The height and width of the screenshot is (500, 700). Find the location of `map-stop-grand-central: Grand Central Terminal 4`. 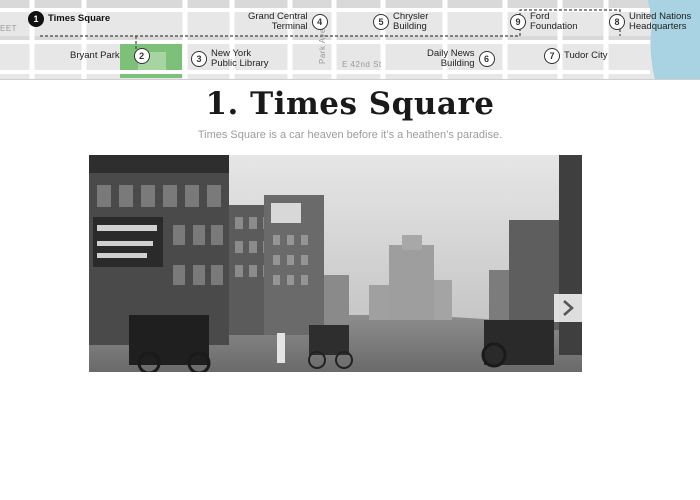

map-stop-grand-central: Grand Central Terminal 4 is located at coordinates (288, 22).